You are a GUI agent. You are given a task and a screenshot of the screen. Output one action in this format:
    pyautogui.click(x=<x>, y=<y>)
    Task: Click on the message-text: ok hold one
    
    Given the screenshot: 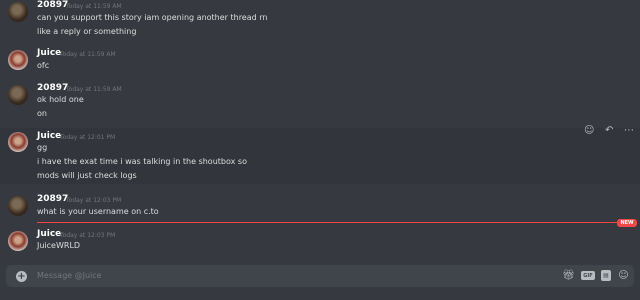 What is the action you would take?
    pyautogui.click(x=60, y=99)
    